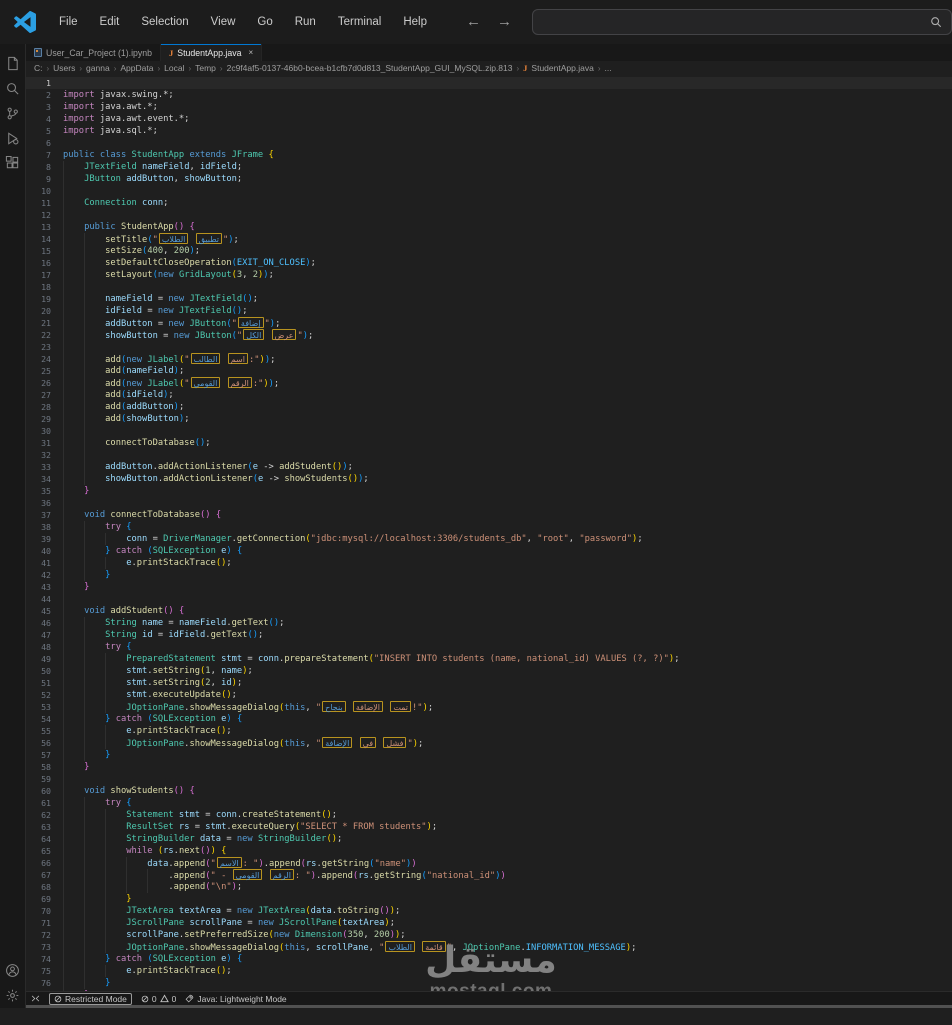  What do you see at coordinates (305, 22) in the screenshot?
I see `menu-run: Run` at bounding box center [305, 22].